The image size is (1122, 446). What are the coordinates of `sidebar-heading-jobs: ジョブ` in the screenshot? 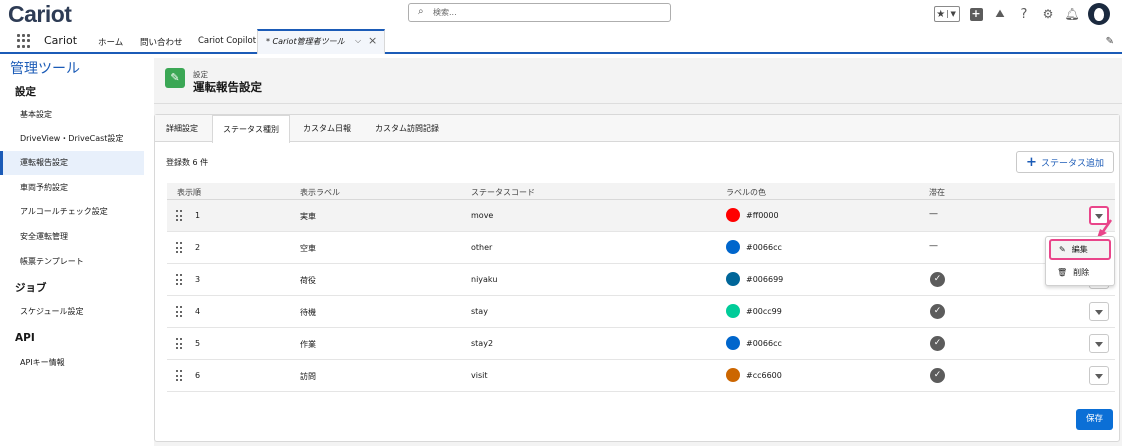 It's located at (31, 288).